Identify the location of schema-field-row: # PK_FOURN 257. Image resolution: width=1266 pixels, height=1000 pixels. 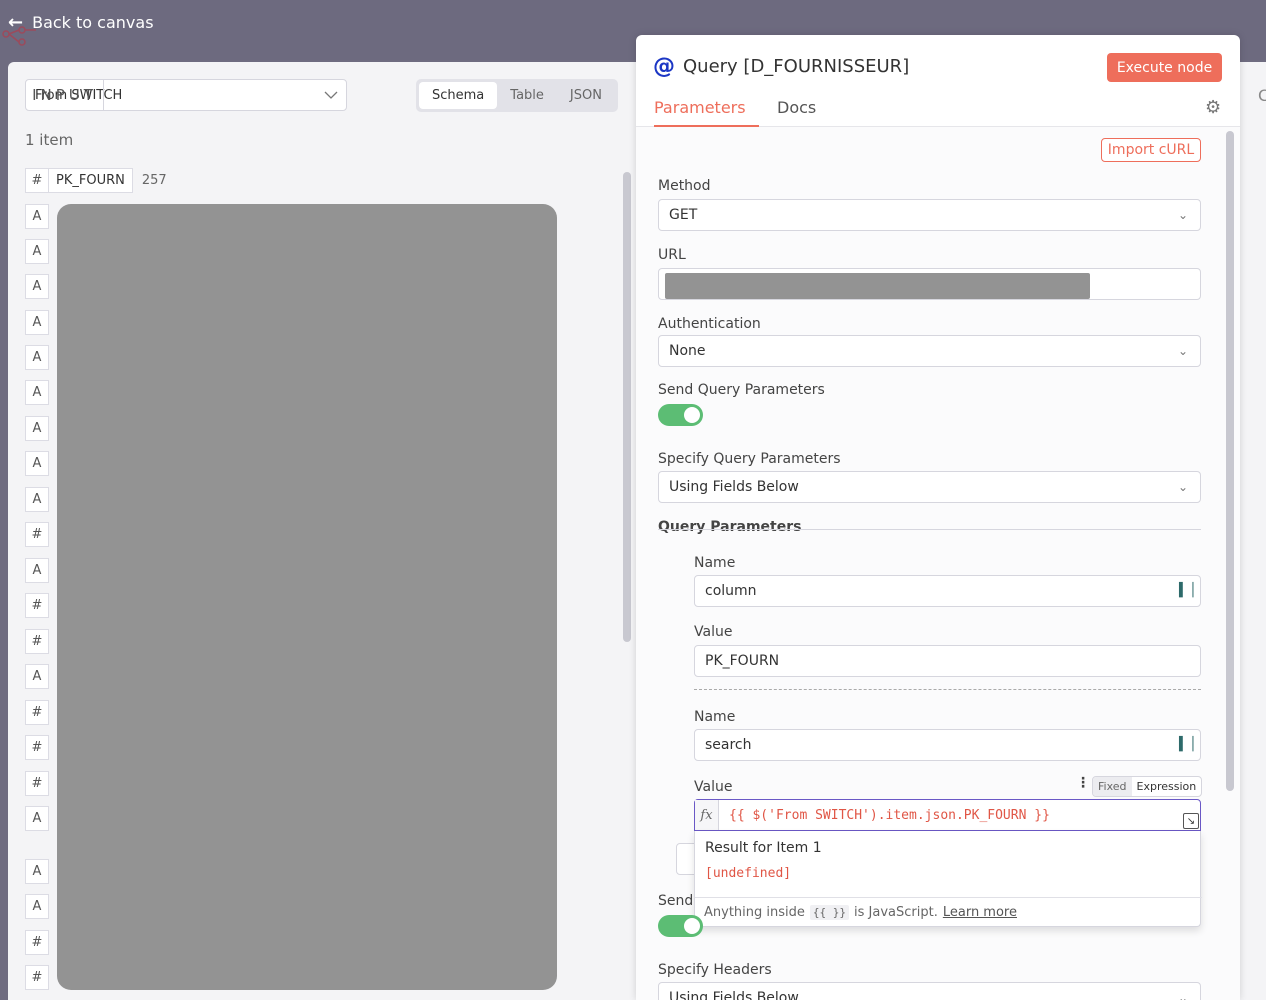
(96, 180).